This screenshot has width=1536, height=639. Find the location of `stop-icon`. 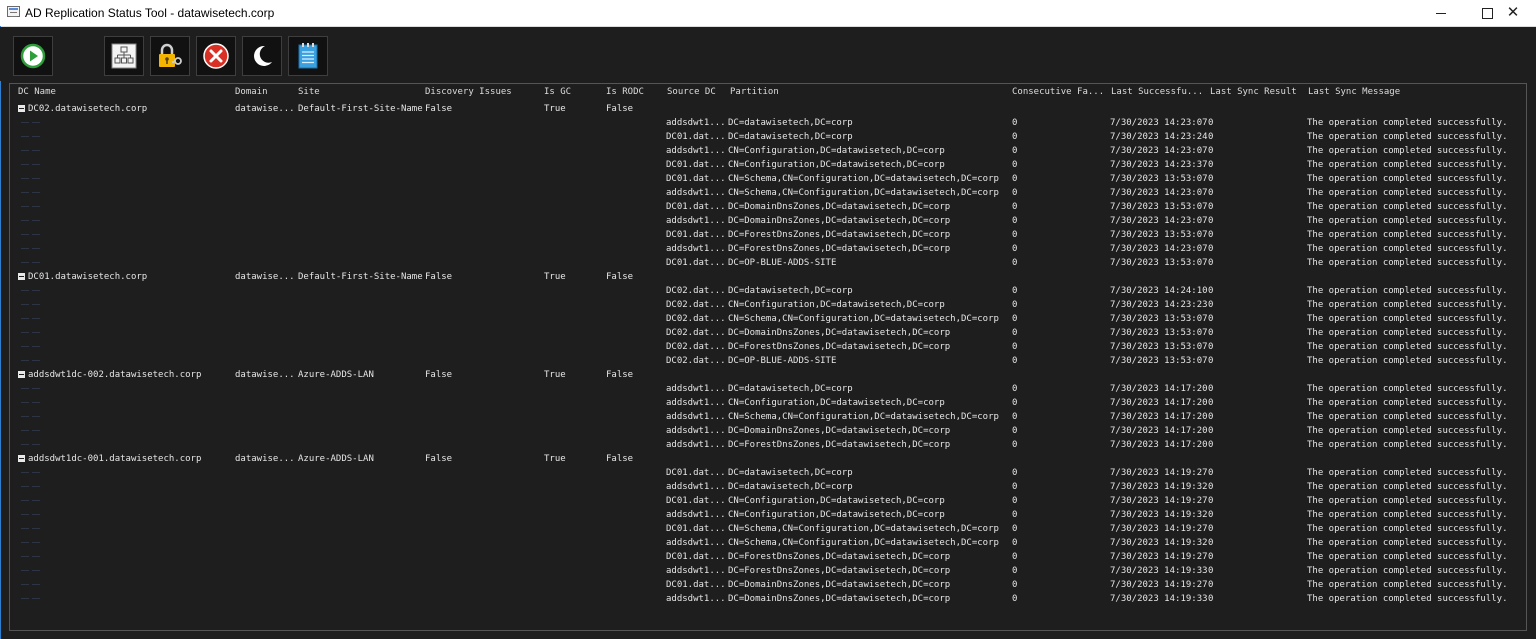

stop-icon is located at coordinates (216, 56).